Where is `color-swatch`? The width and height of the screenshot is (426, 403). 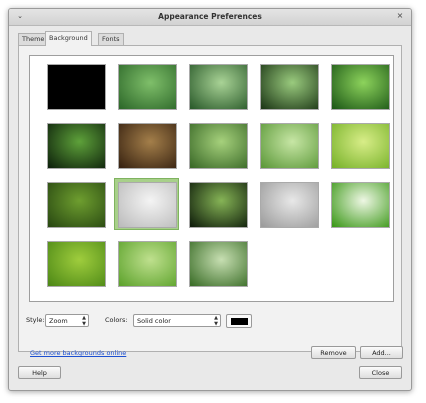 color-swatch is located at coordinates (239, 321).